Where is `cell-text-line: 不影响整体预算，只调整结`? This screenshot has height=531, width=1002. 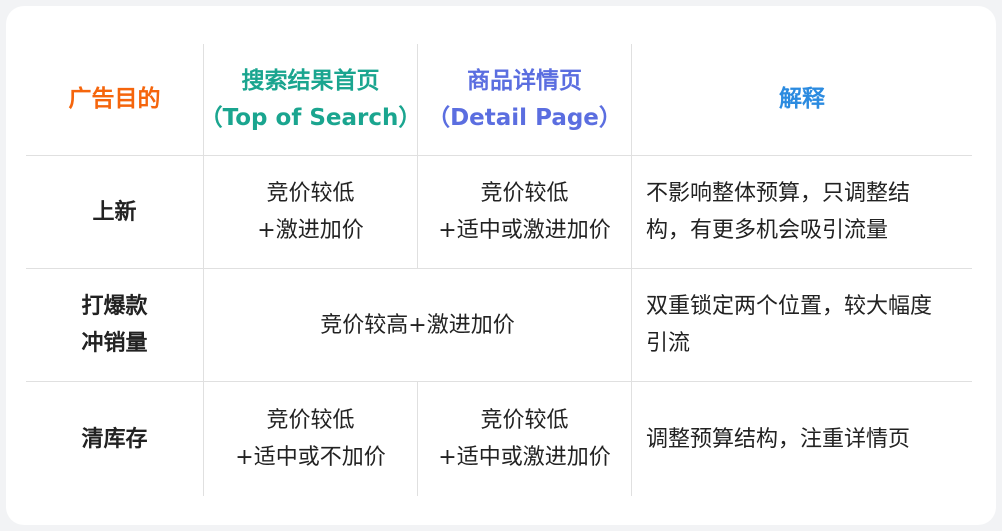
cell-text-line: 不影响整体预算，只调整结 is located at coordinates (778, 193).